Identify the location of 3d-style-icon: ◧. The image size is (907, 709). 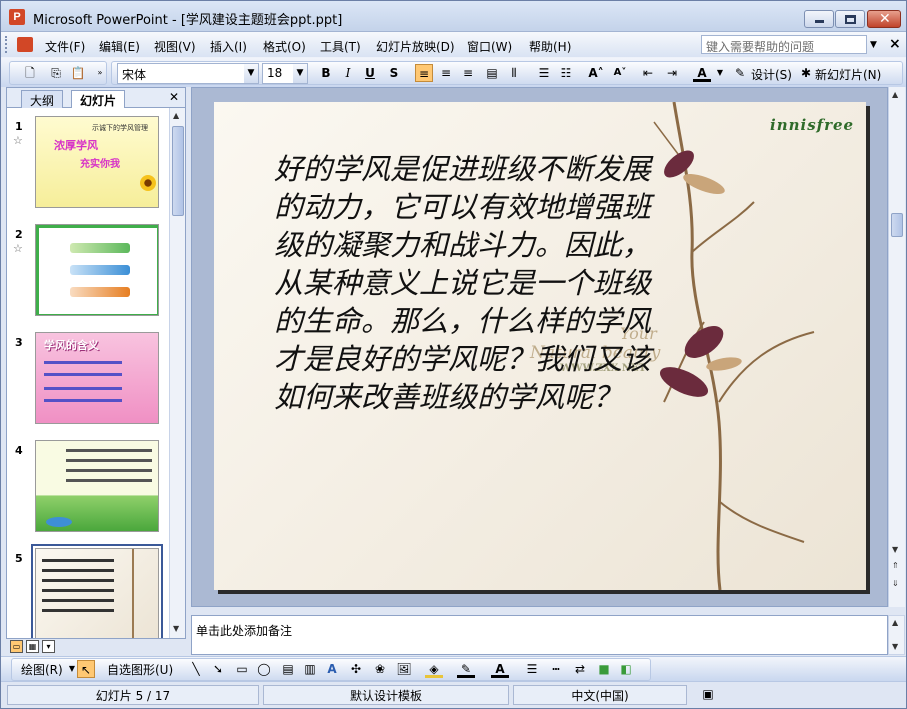
(626, 669).